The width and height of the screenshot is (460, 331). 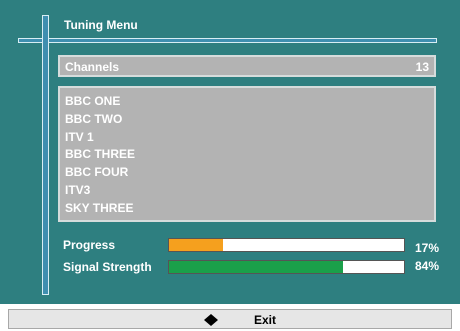 I want to click on menu-title: Tuning Menu, so click(x=101, y=25).